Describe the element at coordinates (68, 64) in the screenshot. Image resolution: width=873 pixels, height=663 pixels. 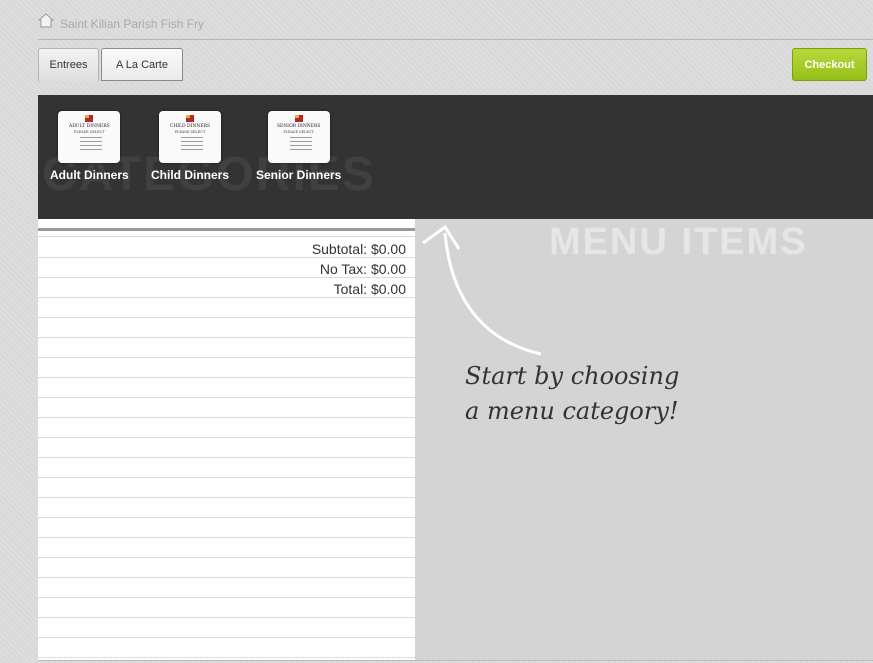
I see `tab-entrees: Entrees` at that location.